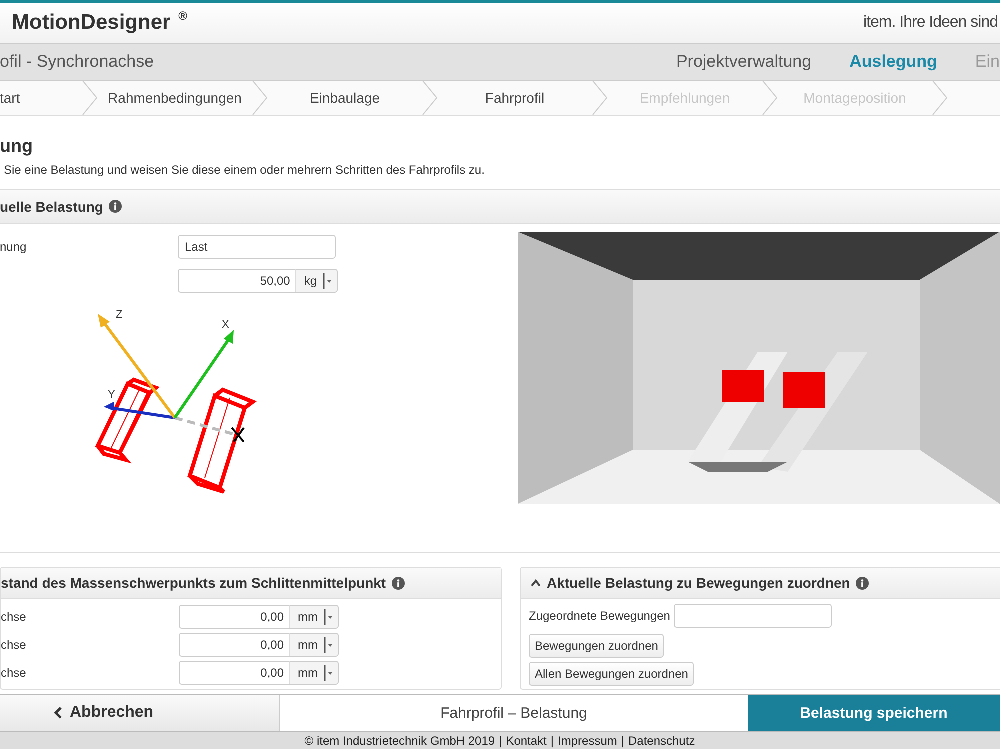  Describe the element at coordinates (931, 23) in the screenshot. I see `slogan: item. Ihre Ideen sind` at that location.